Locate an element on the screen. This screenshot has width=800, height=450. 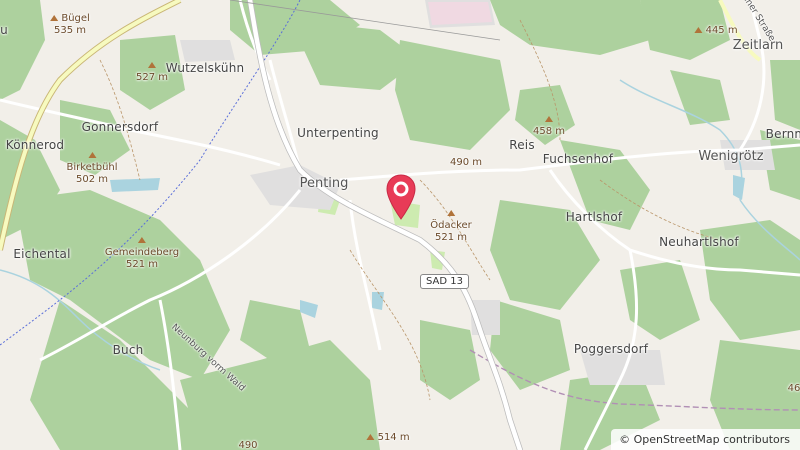
elevation-445: 445 m is located at coordinates (716, 31).